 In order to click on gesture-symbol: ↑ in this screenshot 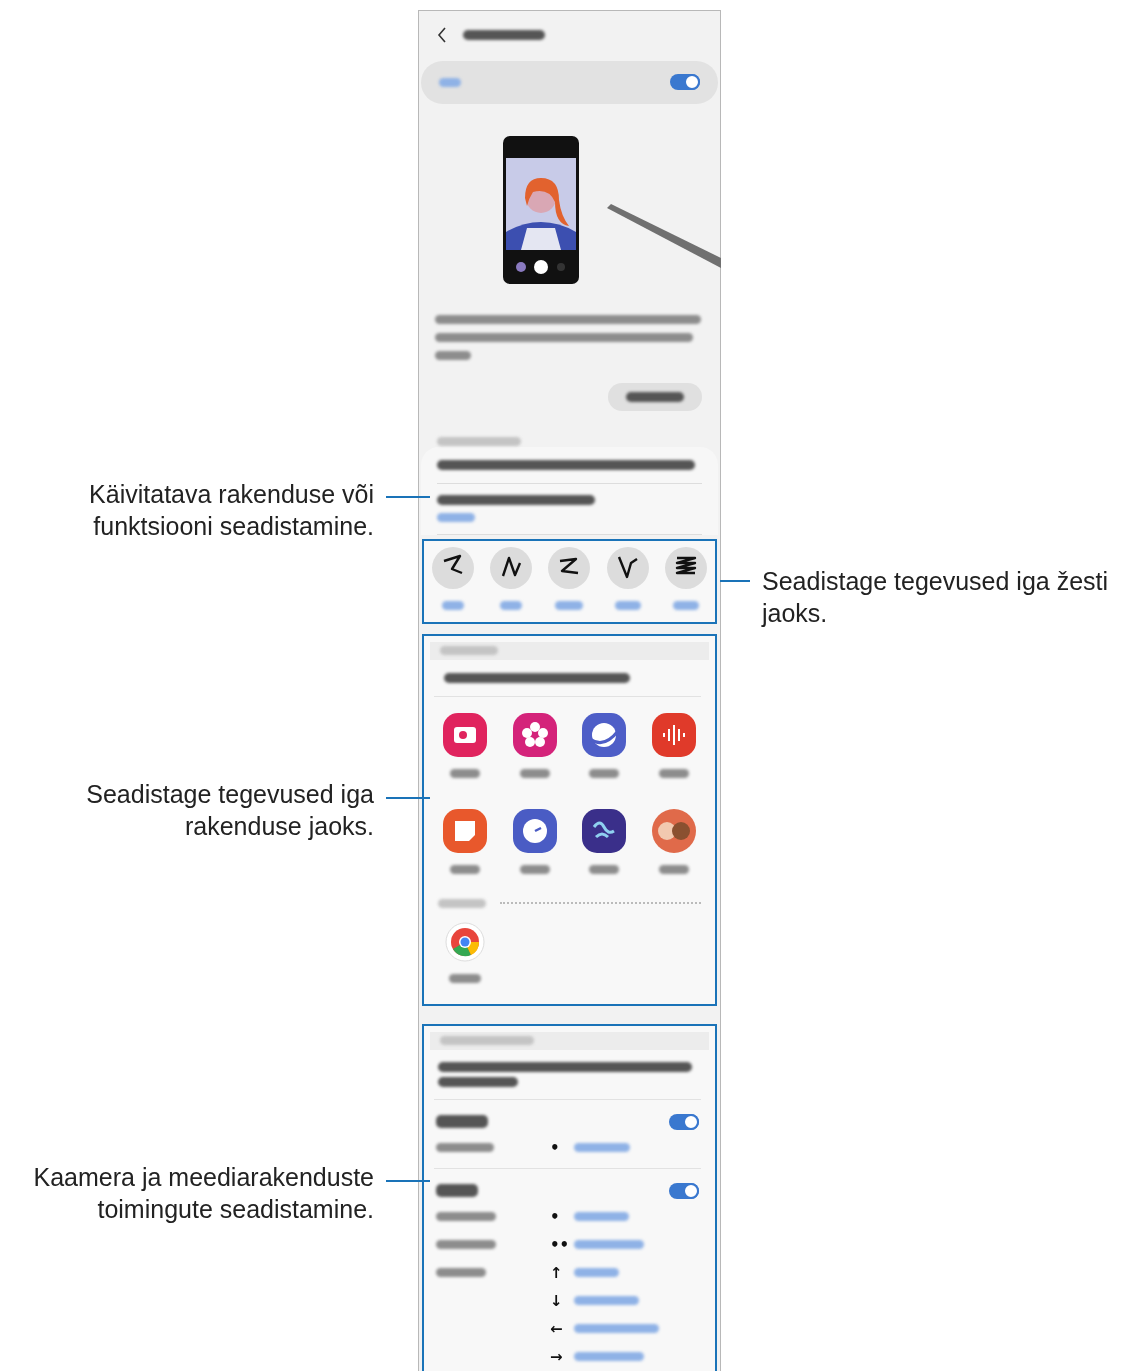, I will do `click(557, 1273)`.